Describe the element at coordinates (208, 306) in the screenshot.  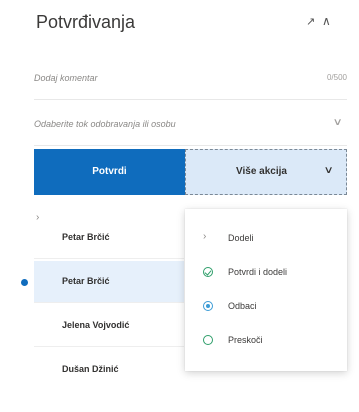
I see `reject-circle-icon` at that location.